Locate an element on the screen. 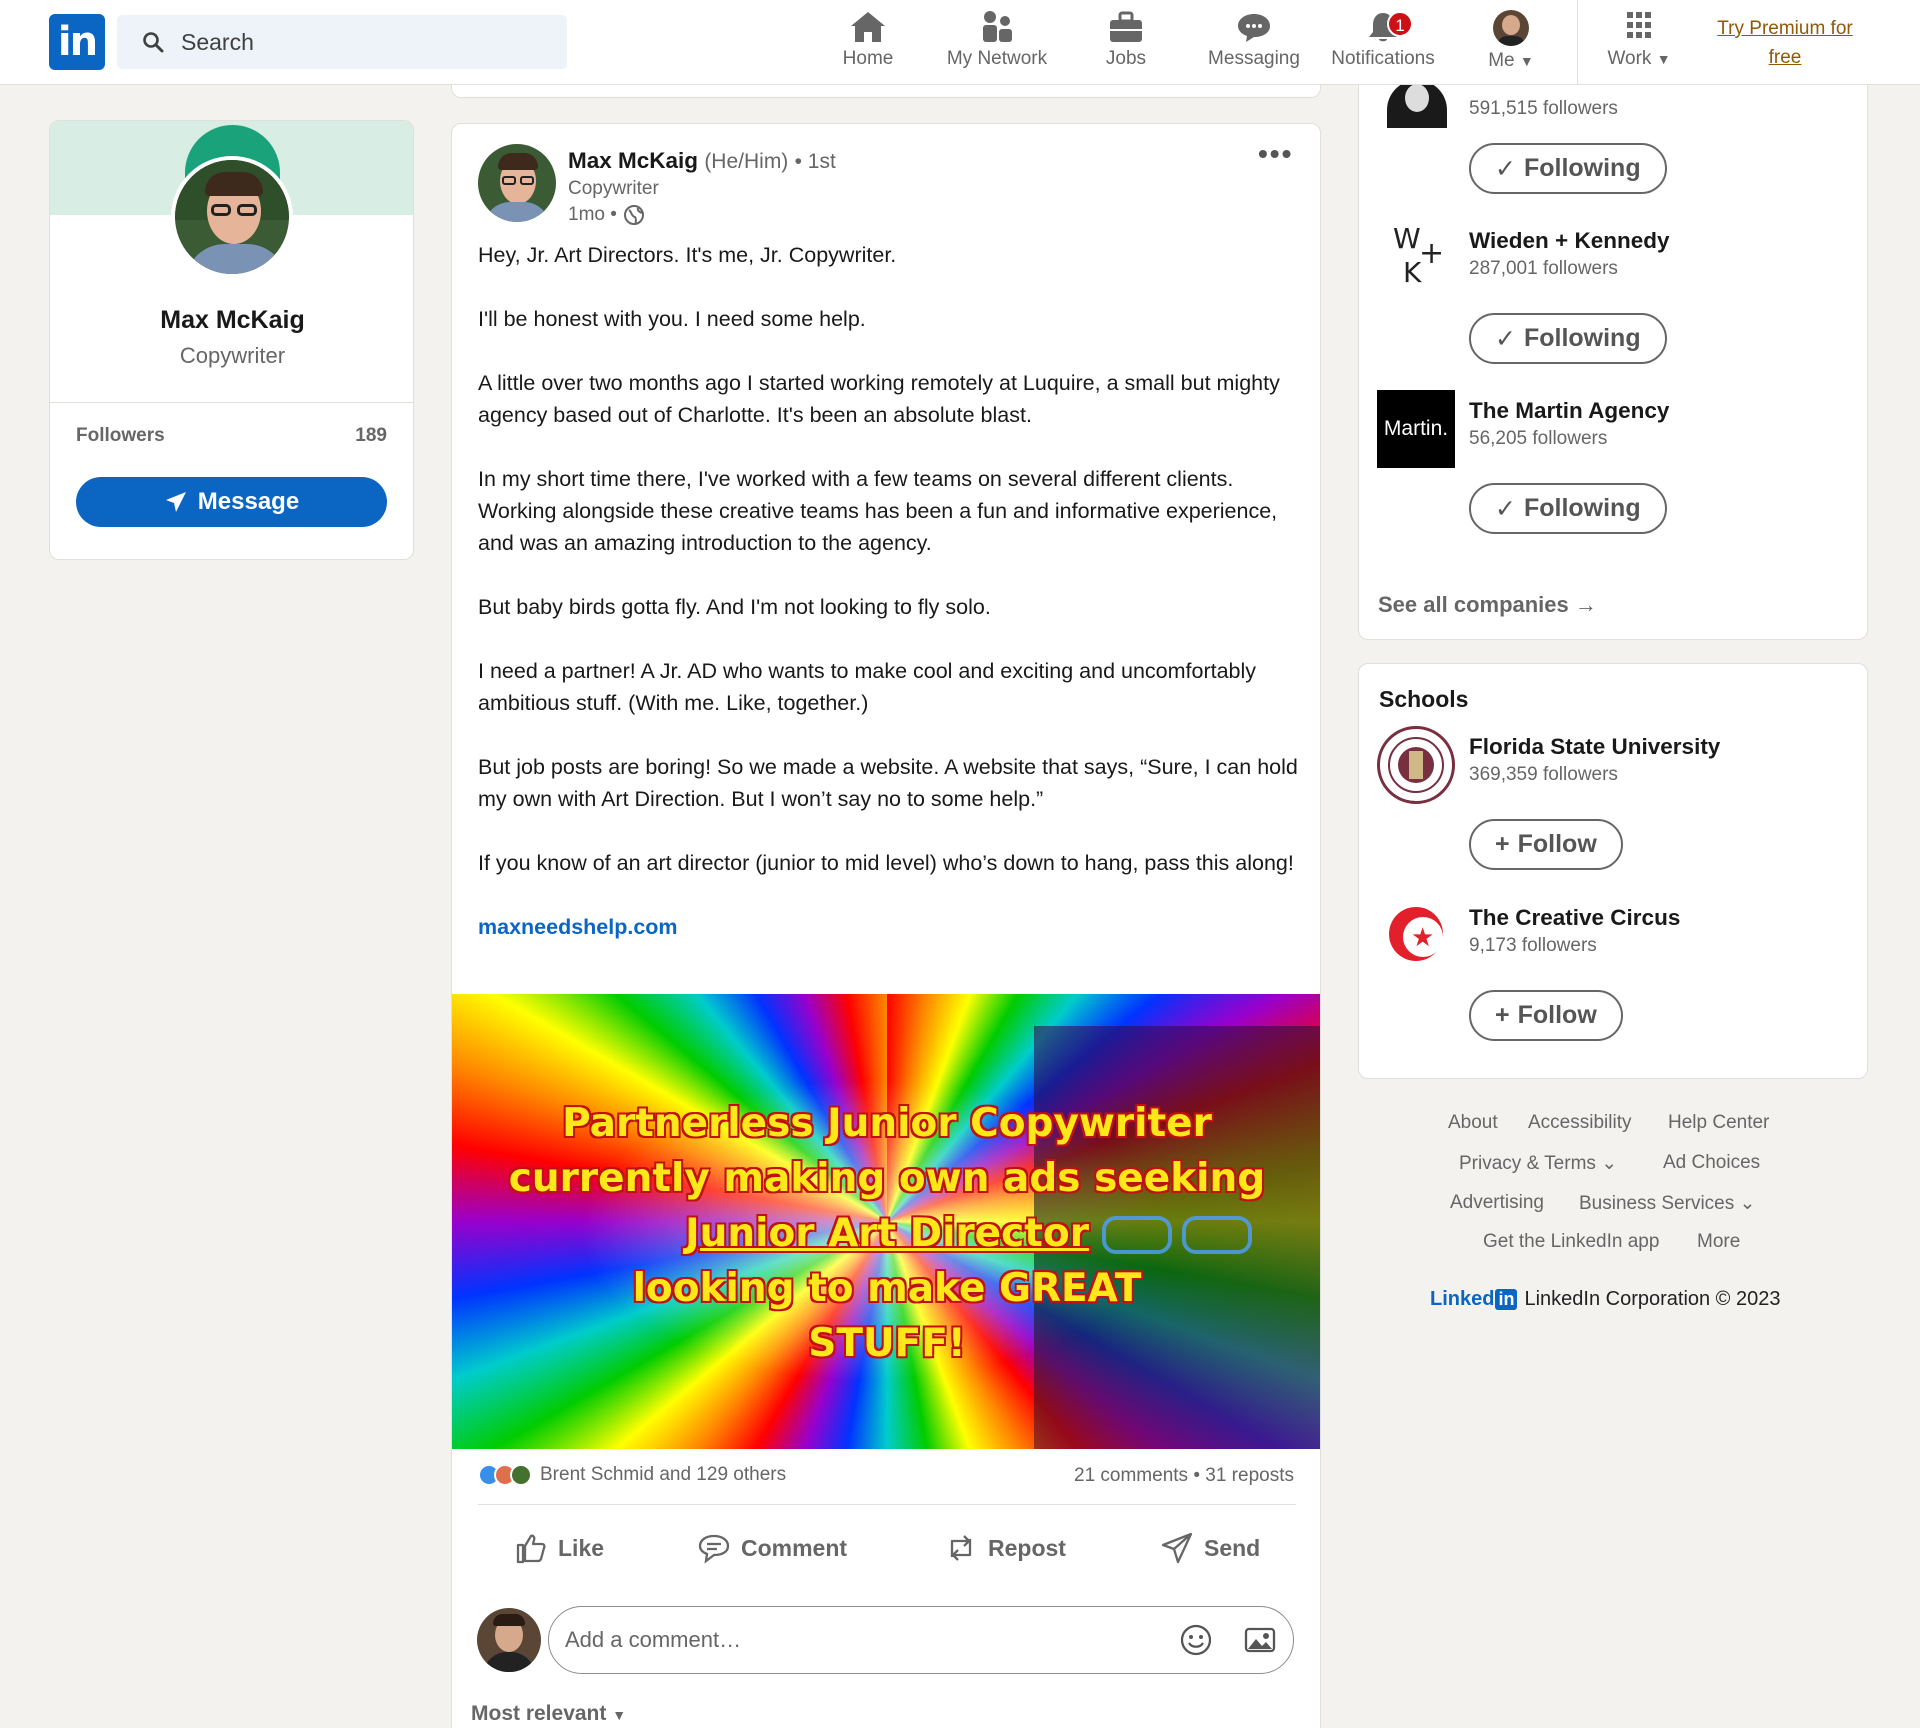 The height and width of the screenshot is (1728, 1920). profile-avatar is located at coordinates (232, 217).